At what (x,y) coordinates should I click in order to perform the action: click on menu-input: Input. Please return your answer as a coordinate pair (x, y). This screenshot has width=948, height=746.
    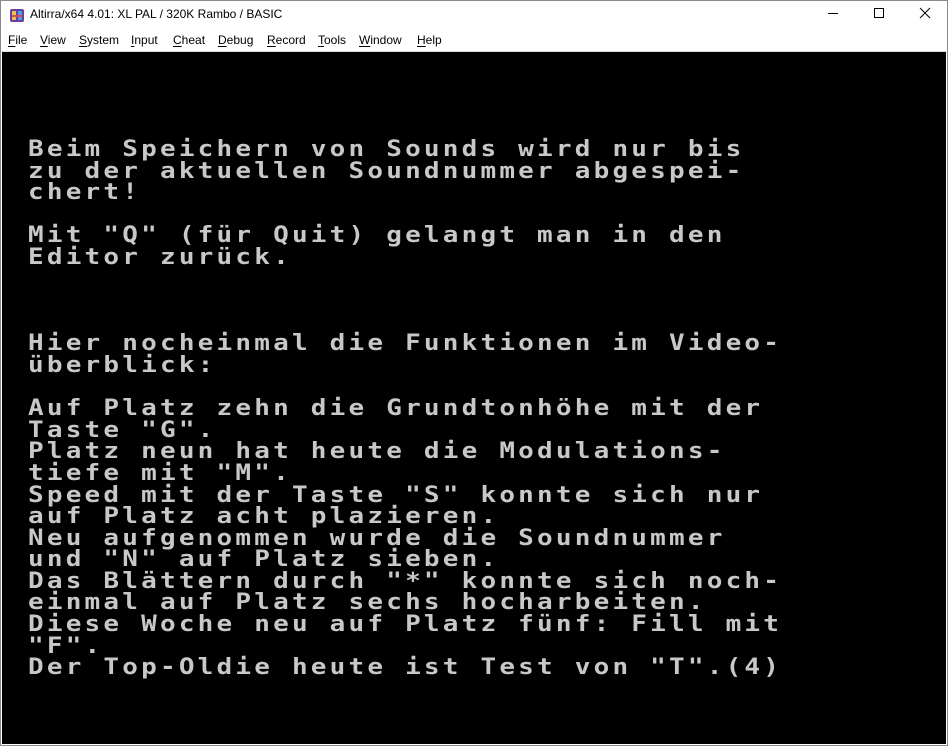
    Looking at the image, I should click on (144, 40).